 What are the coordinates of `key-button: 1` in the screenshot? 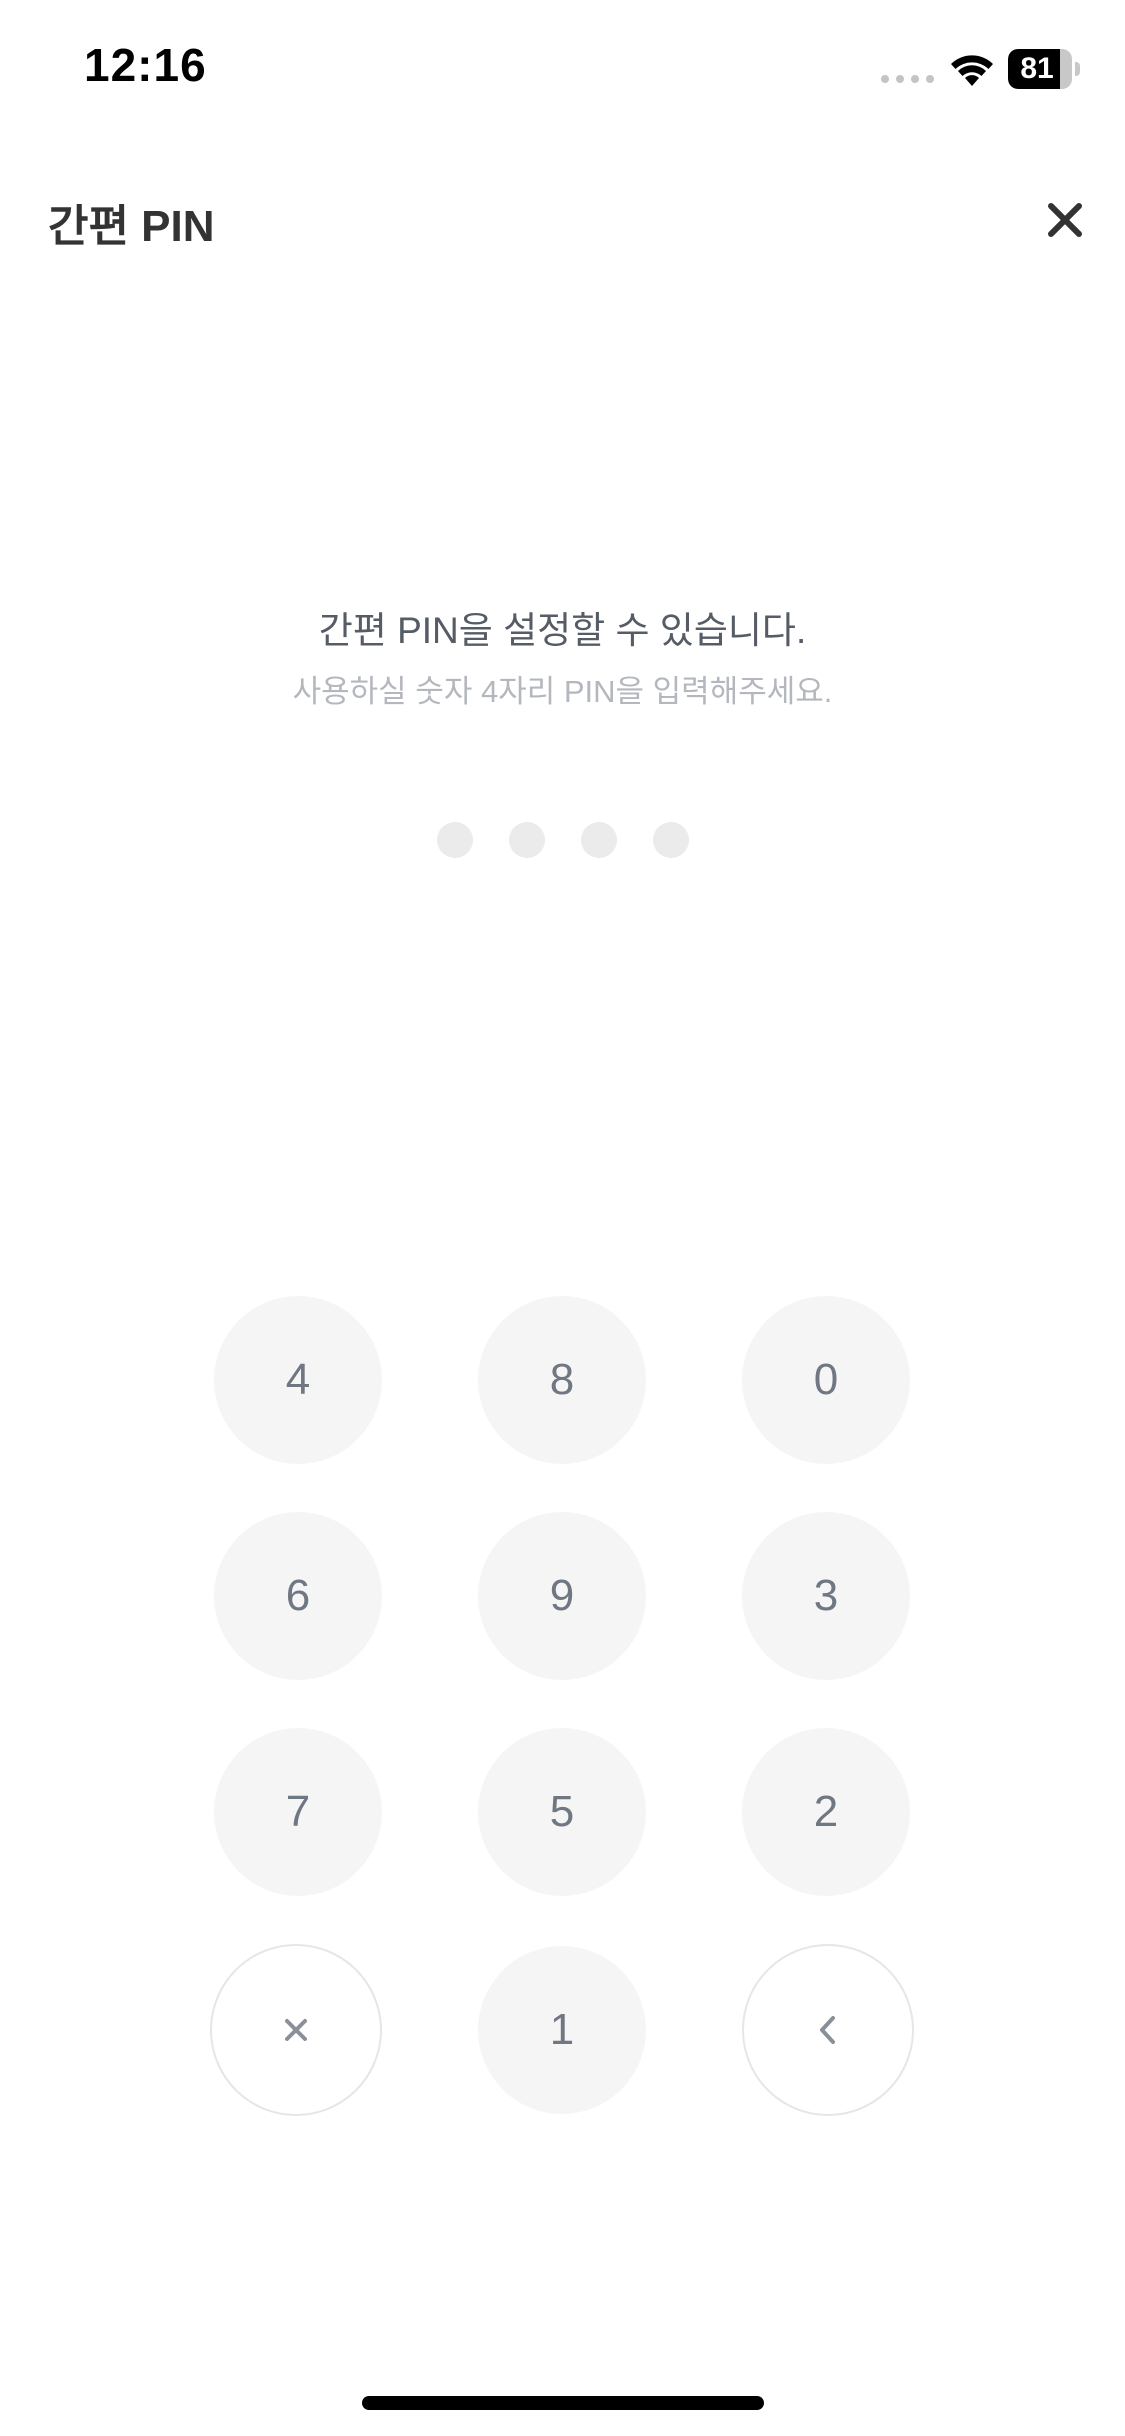 It's located at (562, 2030).